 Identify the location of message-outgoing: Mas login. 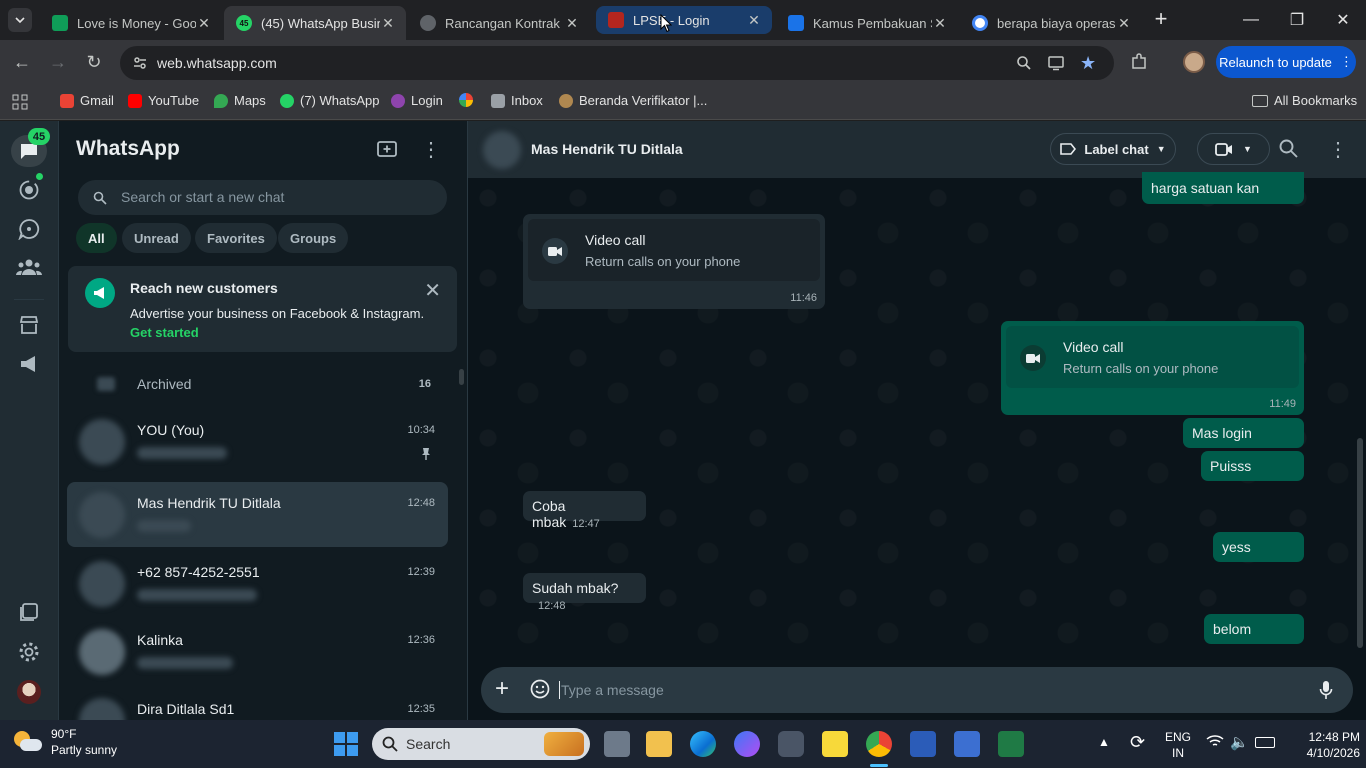
(1243, 433).